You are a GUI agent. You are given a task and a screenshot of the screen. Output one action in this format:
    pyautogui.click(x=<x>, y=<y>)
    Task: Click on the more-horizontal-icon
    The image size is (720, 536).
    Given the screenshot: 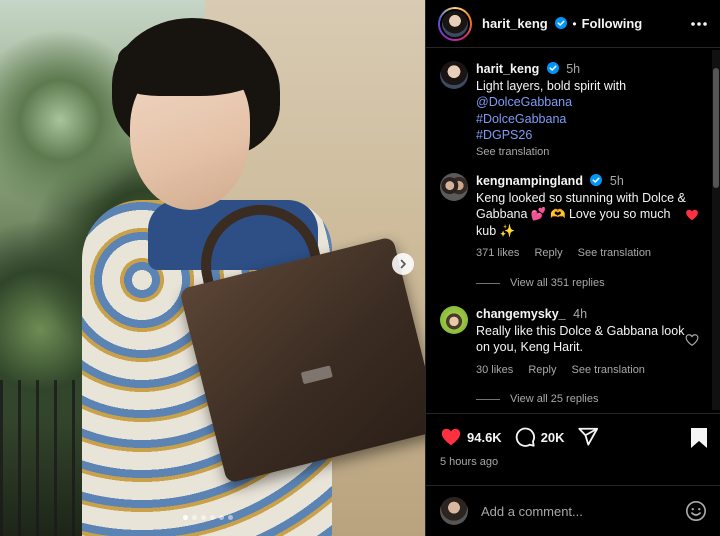 What is the action you would take?
    pyautogui.click(x=699, y=24)
    